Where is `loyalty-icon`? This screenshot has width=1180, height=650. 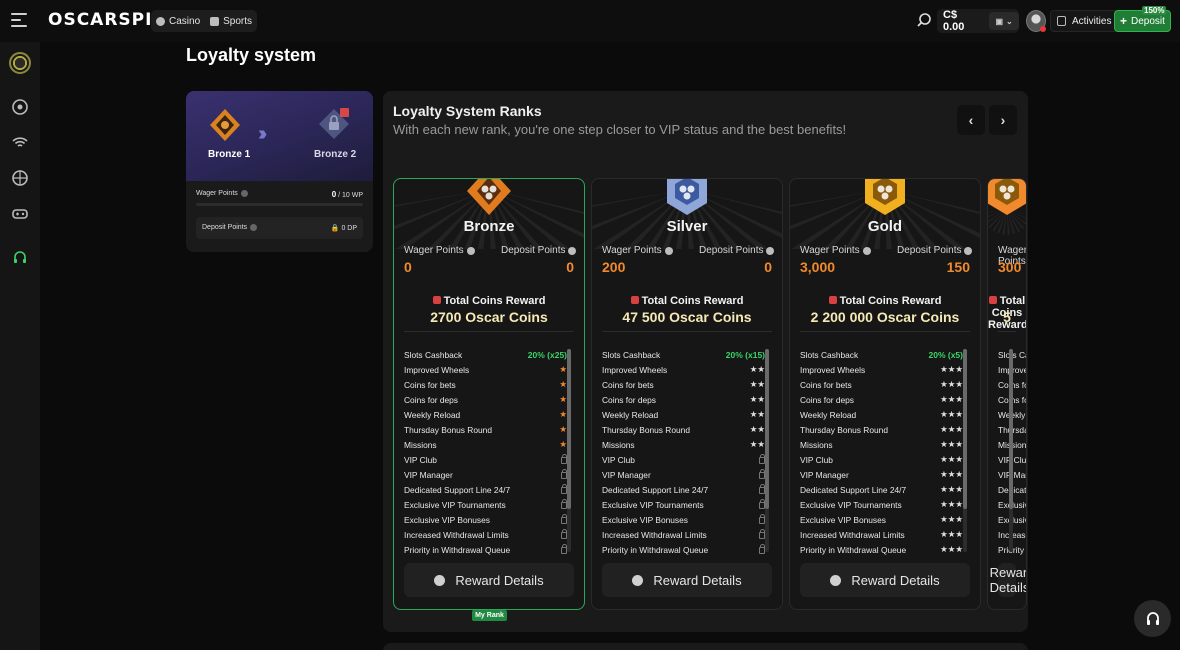
loyalty-icon is located at coordinates (20, 63).